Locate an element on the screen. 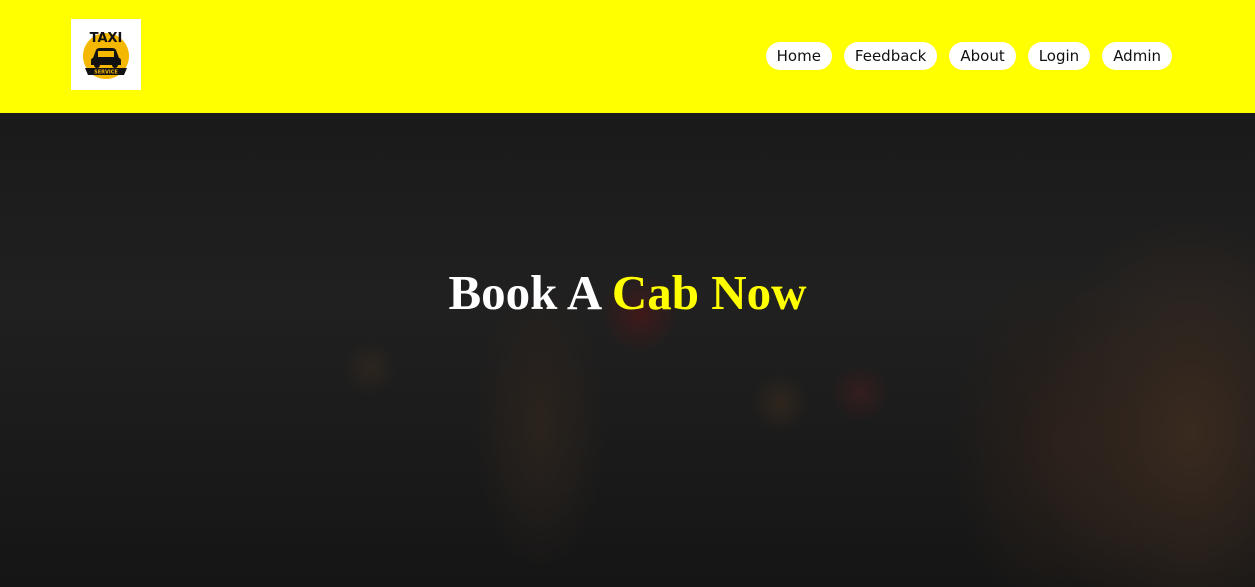 Image resolution: width=1255 pixels, height=587 pixels. nav-admin: Admin is located at coordinates (1137, 56).